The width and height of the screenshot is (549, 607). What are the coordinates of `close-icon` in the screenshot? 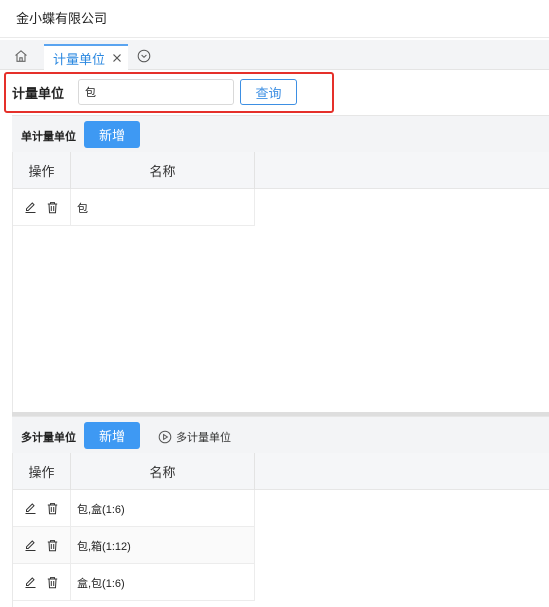 It's located at (117, 58).